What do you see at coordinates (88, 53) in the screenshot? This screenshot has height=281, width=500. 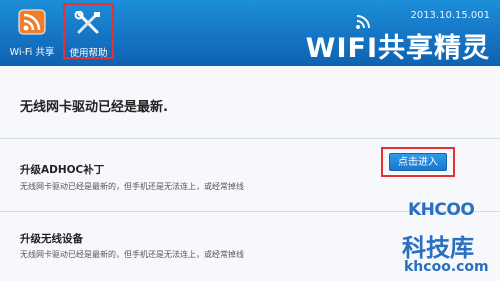 I see `tab-help-label: 使用帮助` at bounding box center [88, 53].